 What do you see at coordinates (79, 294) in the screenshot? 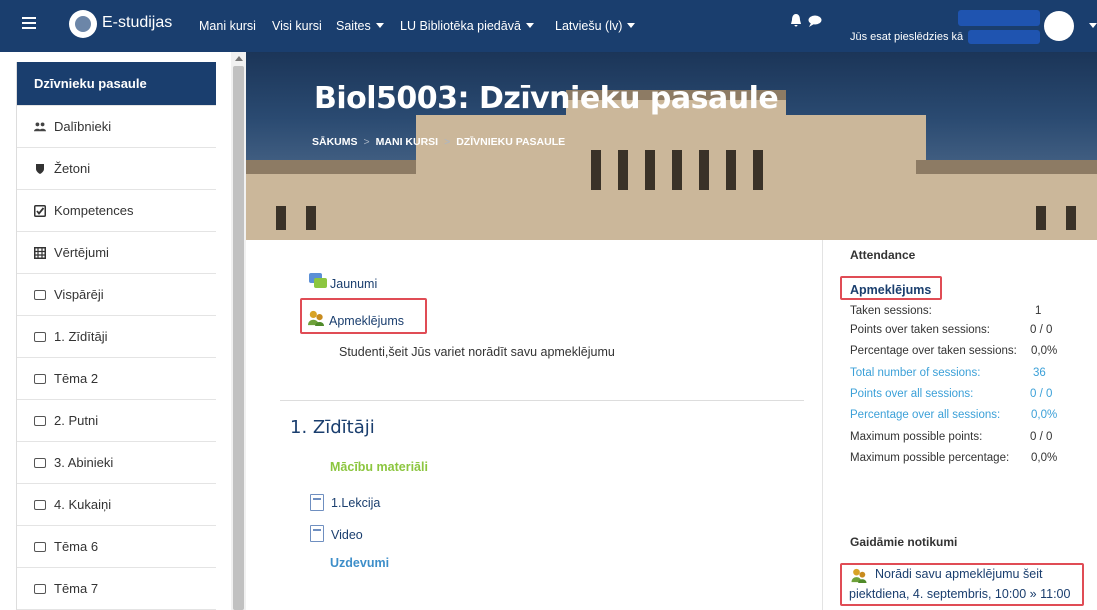
I see `sidebar-item-label: Vispārēji` at bounding box center [79, 294].